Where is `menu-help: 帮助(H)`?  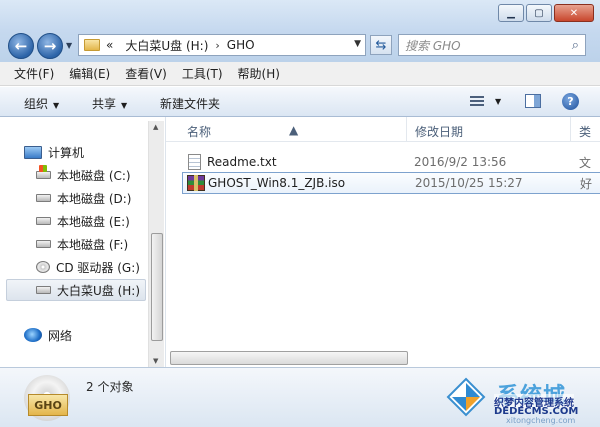 menu-help: 帮助(H) is located at coordinates (259, 73).